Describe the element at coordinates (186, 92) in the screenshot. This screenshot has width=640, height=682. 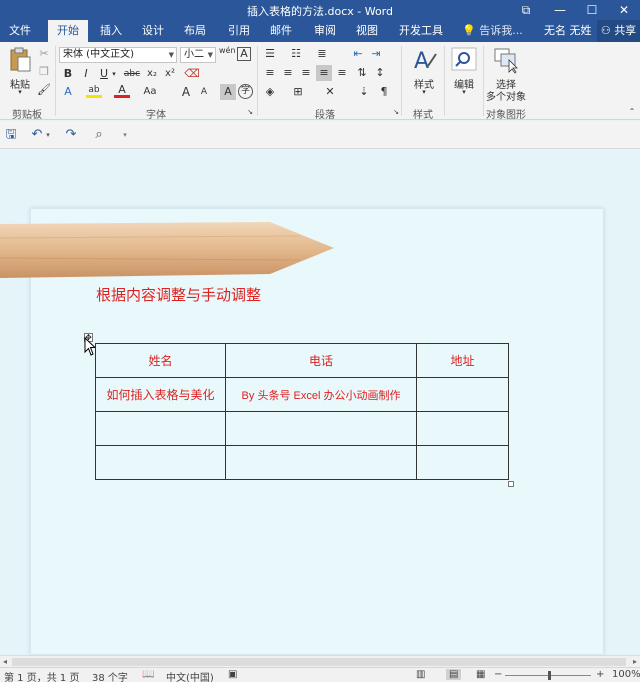
I see `grow-font-button: A` at that location.